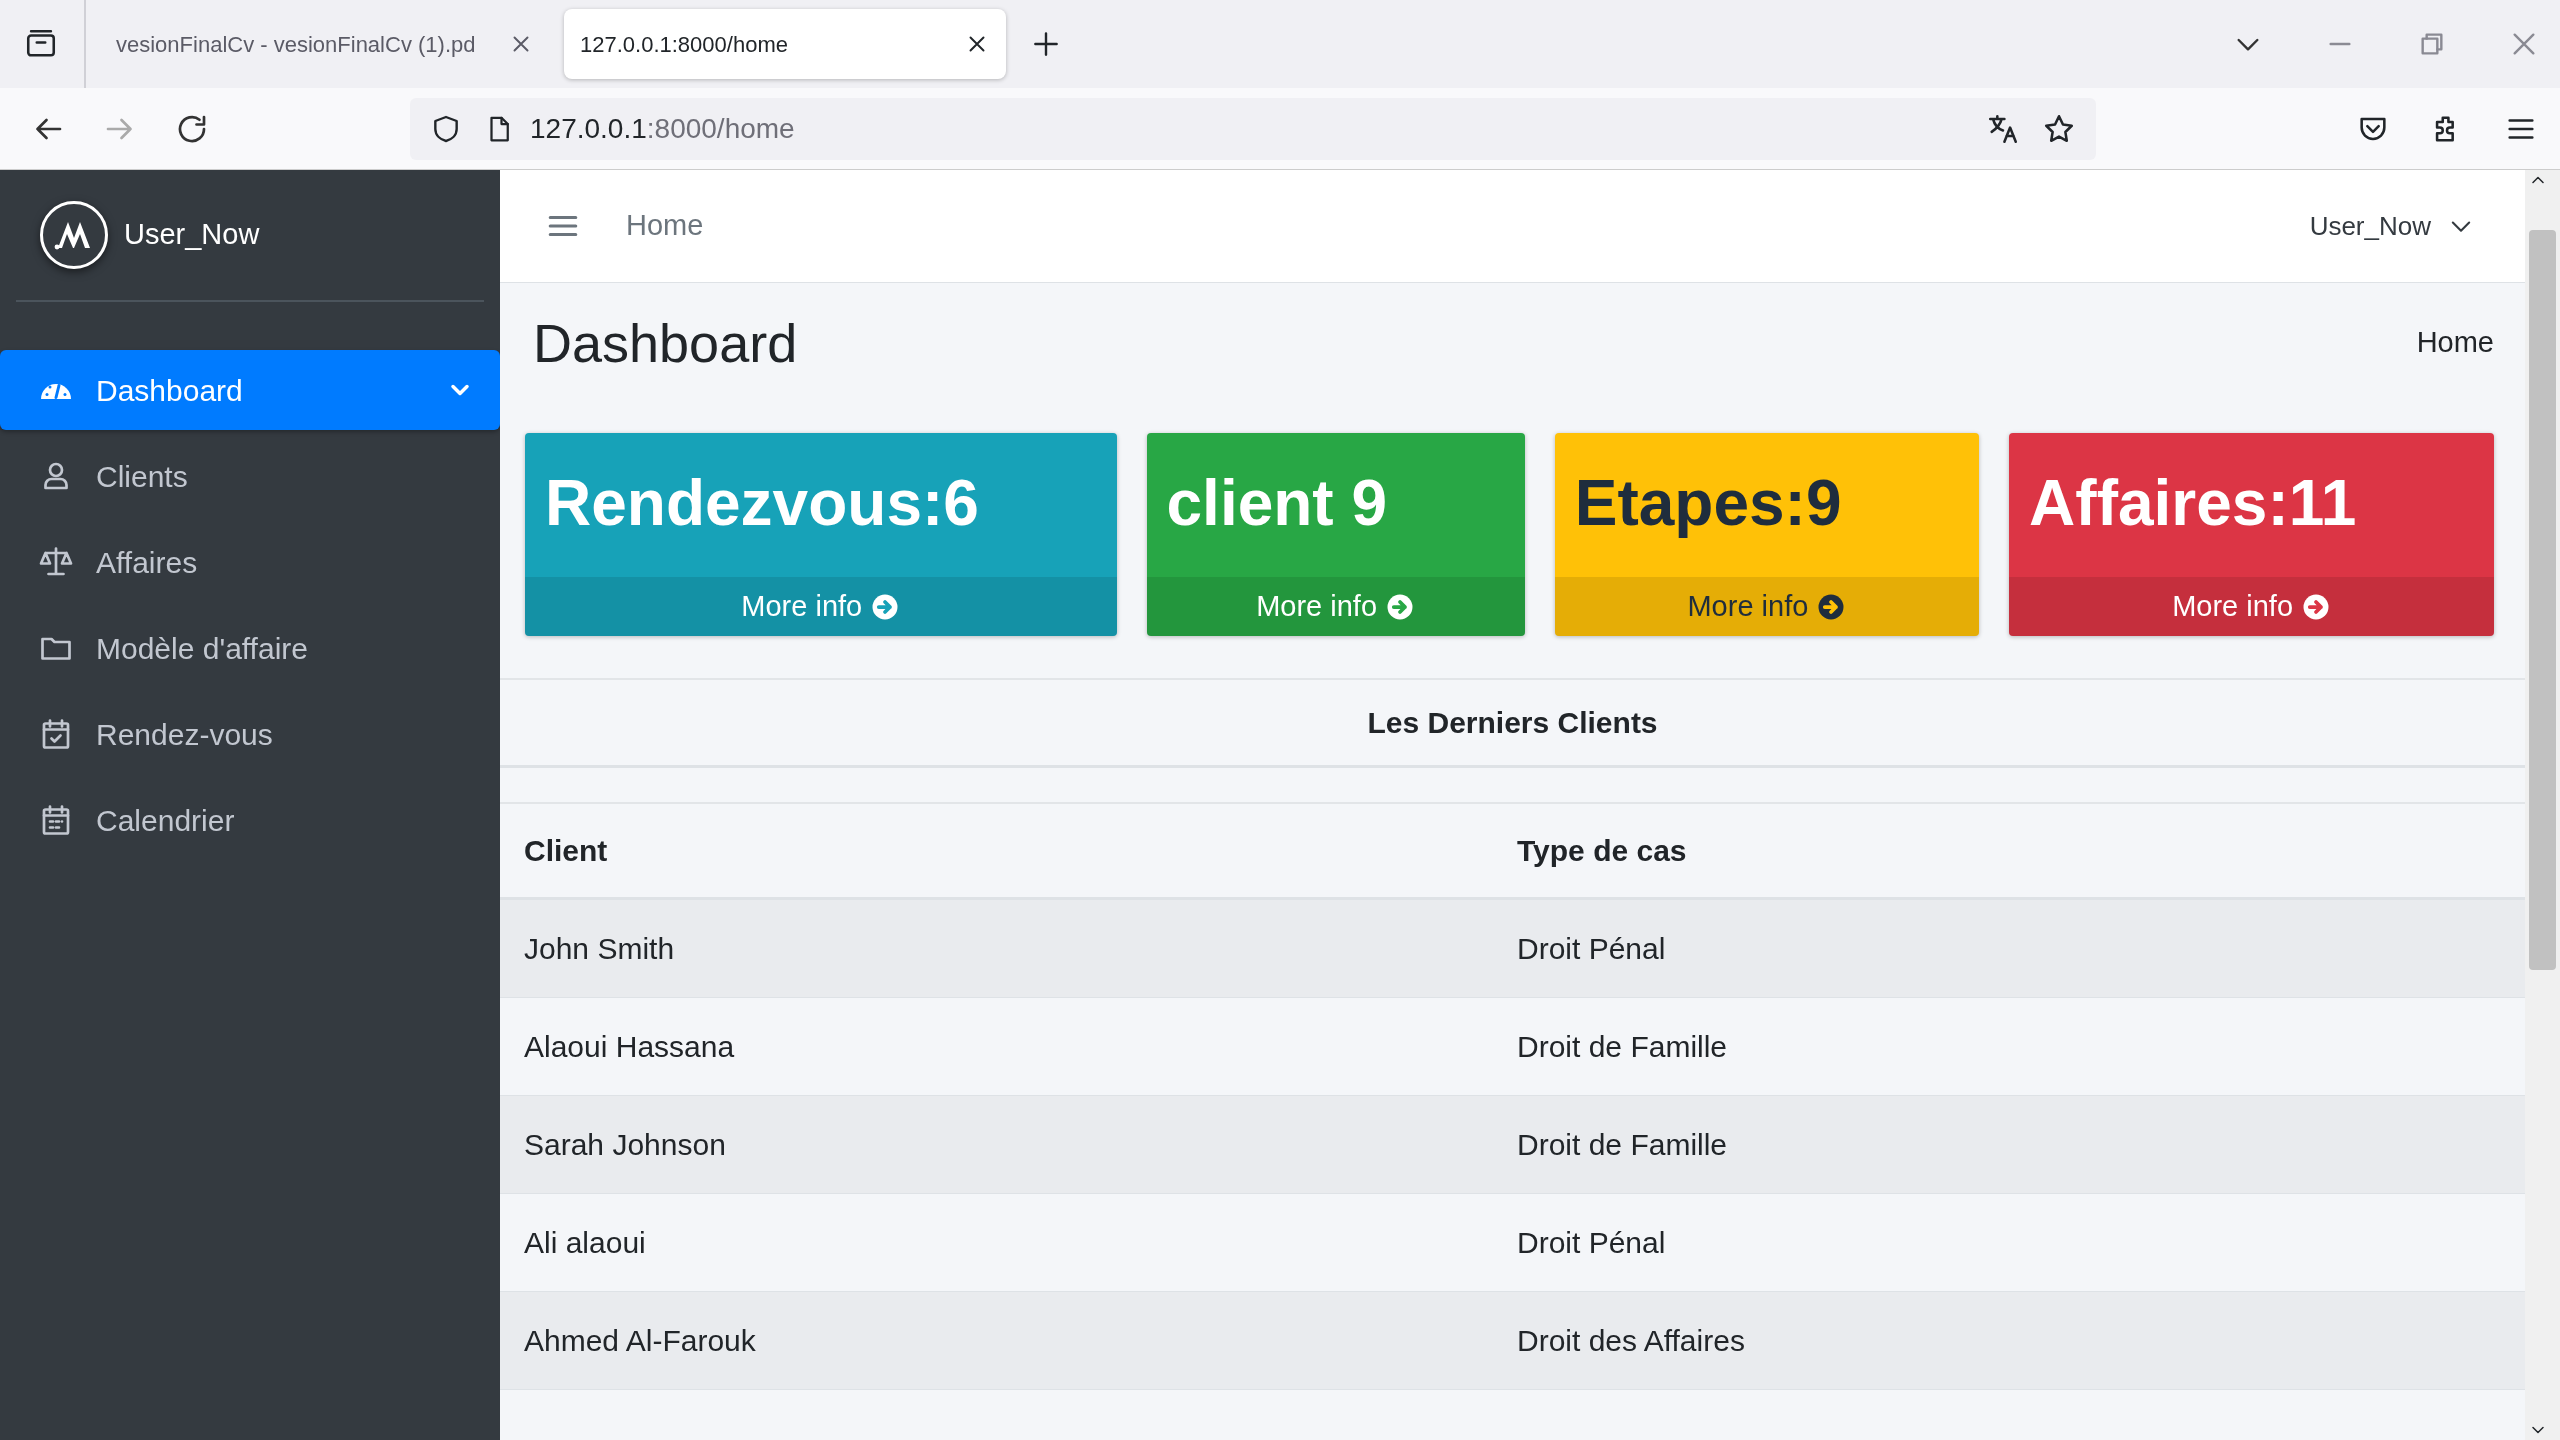  I want to click on table-cell-text: Alaoui Hassana, so click(629, 1047).